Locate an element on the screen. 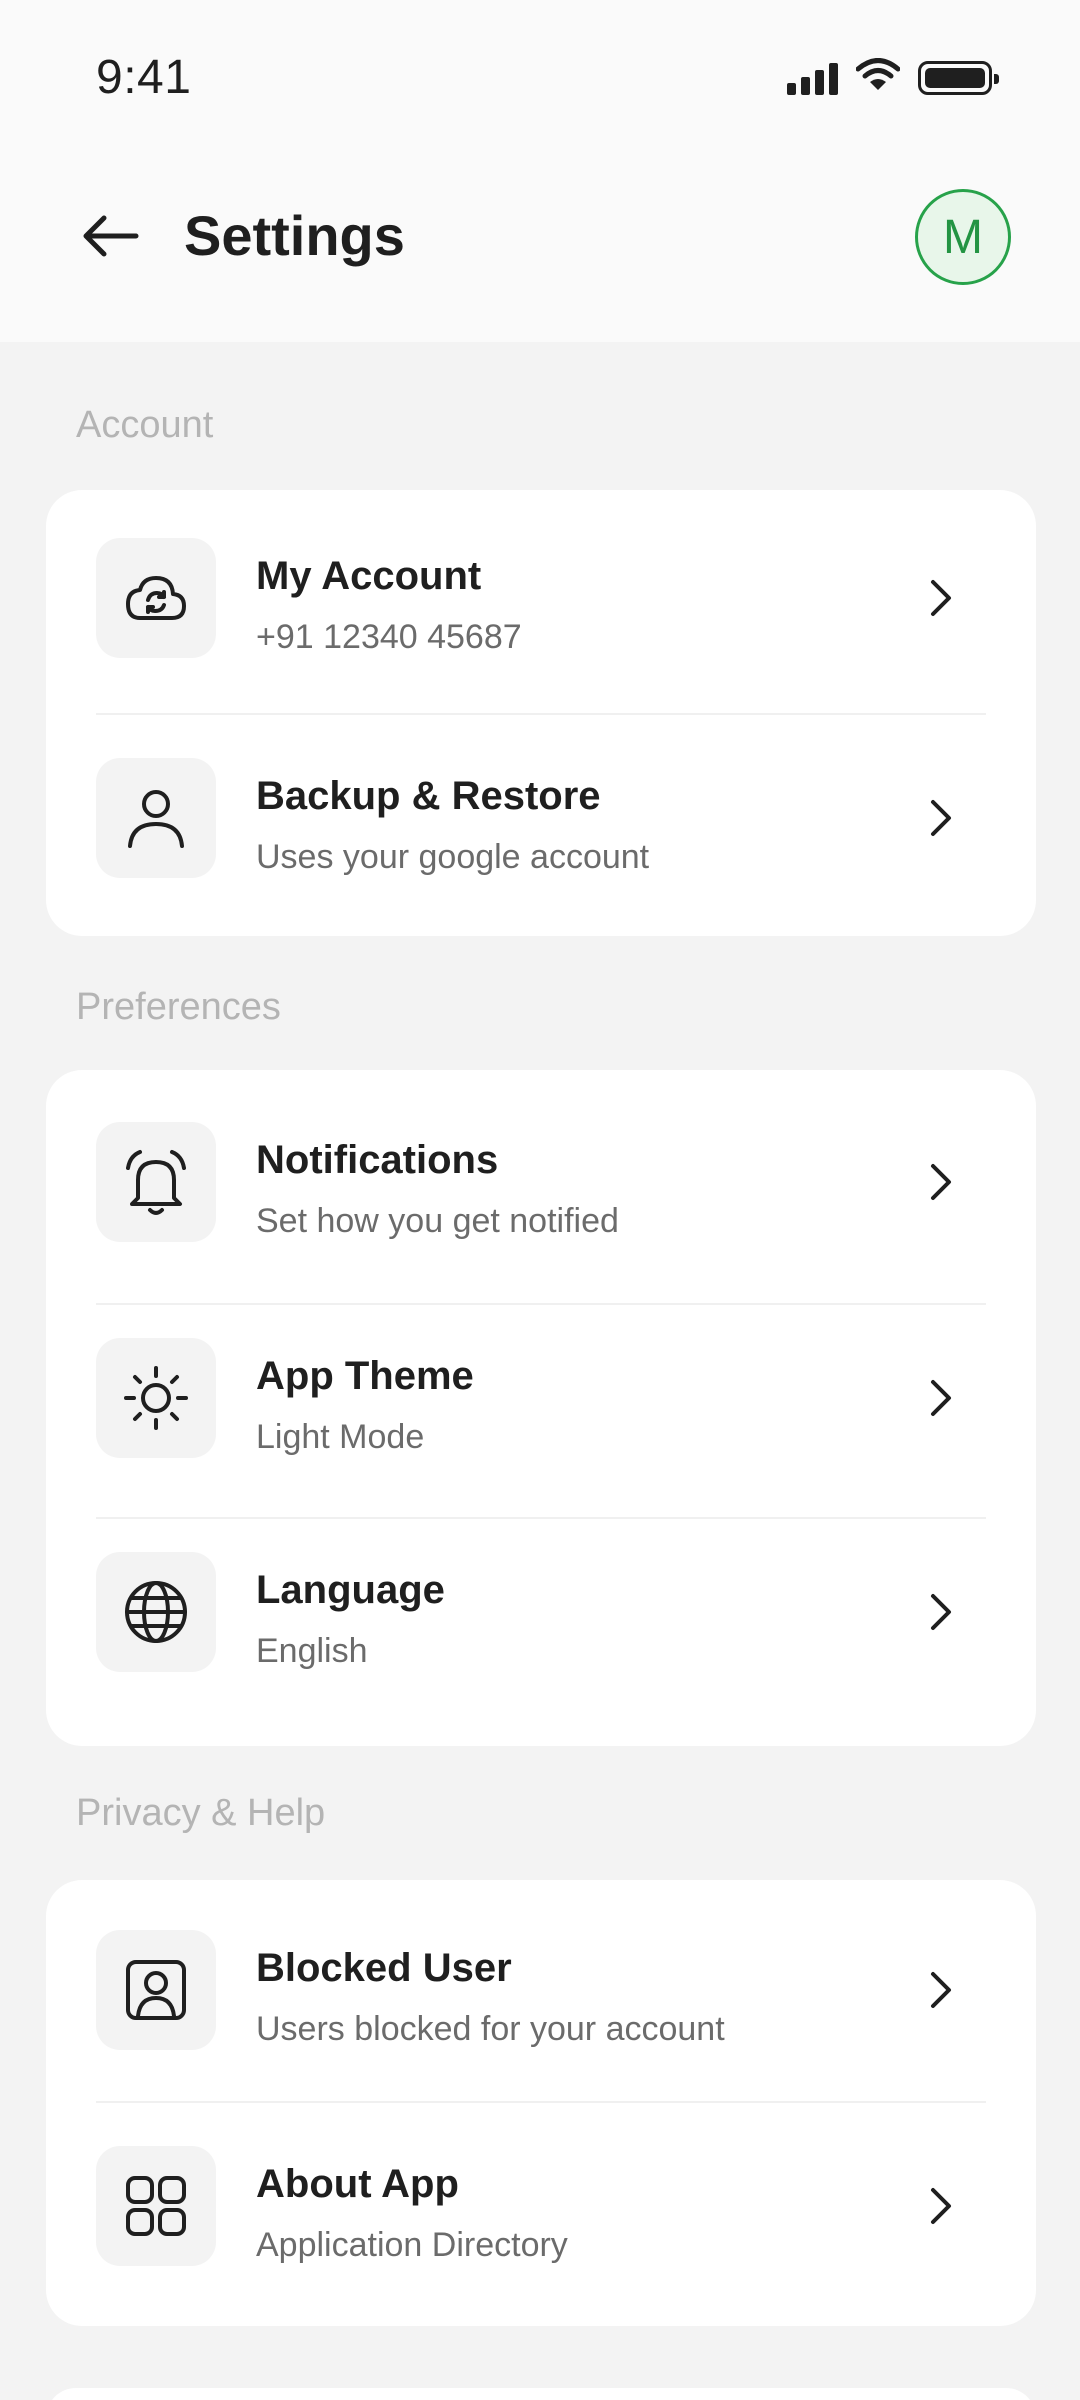  settings-item-about-app: About App Application Directory is located at coordinates (541, 2206).